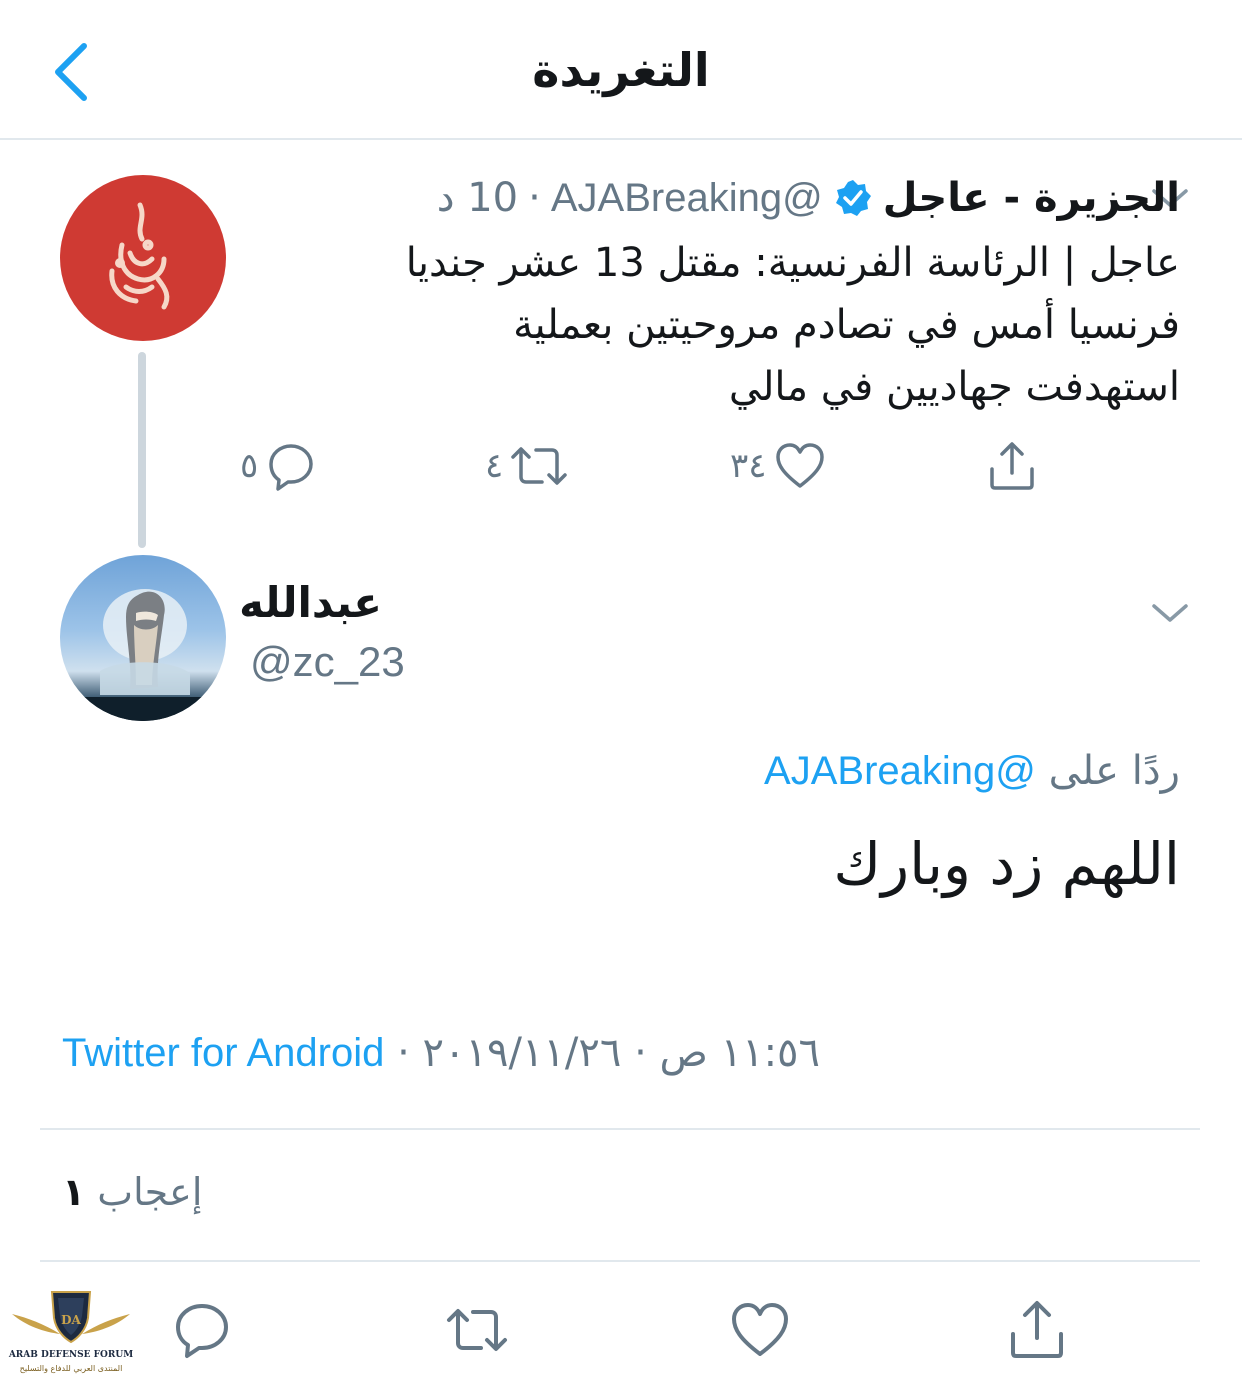 The image size is (1242, 1383). I want to click on watermark-title: ARAB DEFENSE FORUM, so click(71, 1355).